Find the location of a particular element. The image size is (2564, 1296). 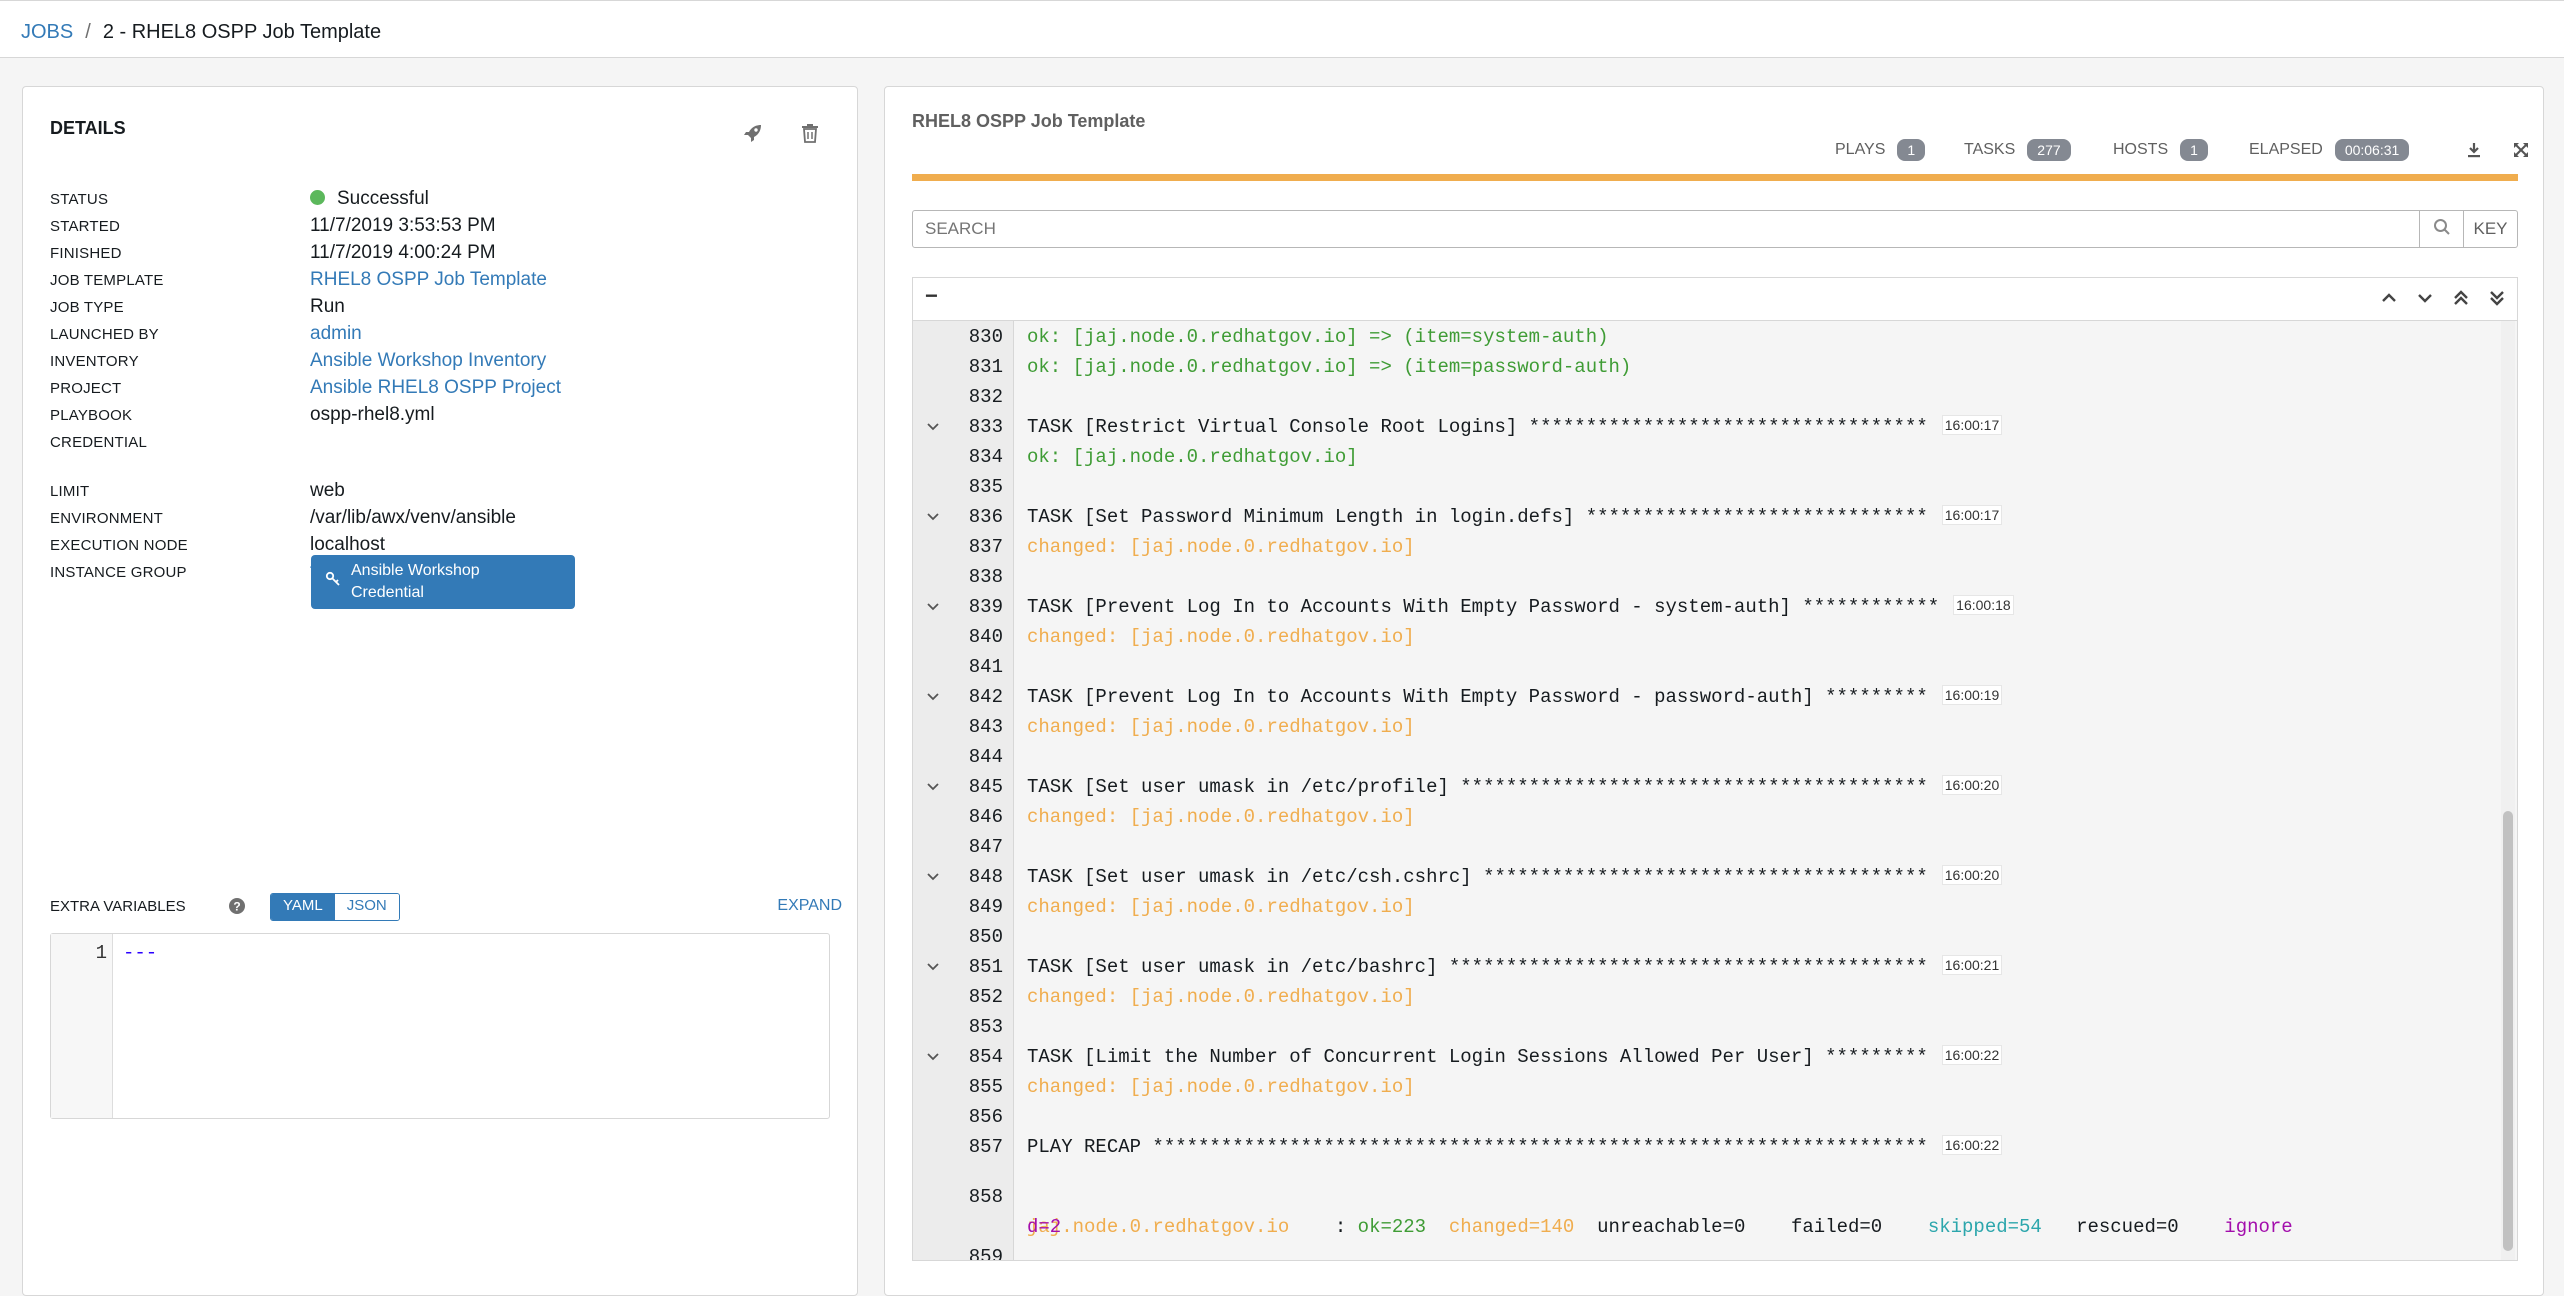

log-line-number: 846 is located at coordinates (985, 817).